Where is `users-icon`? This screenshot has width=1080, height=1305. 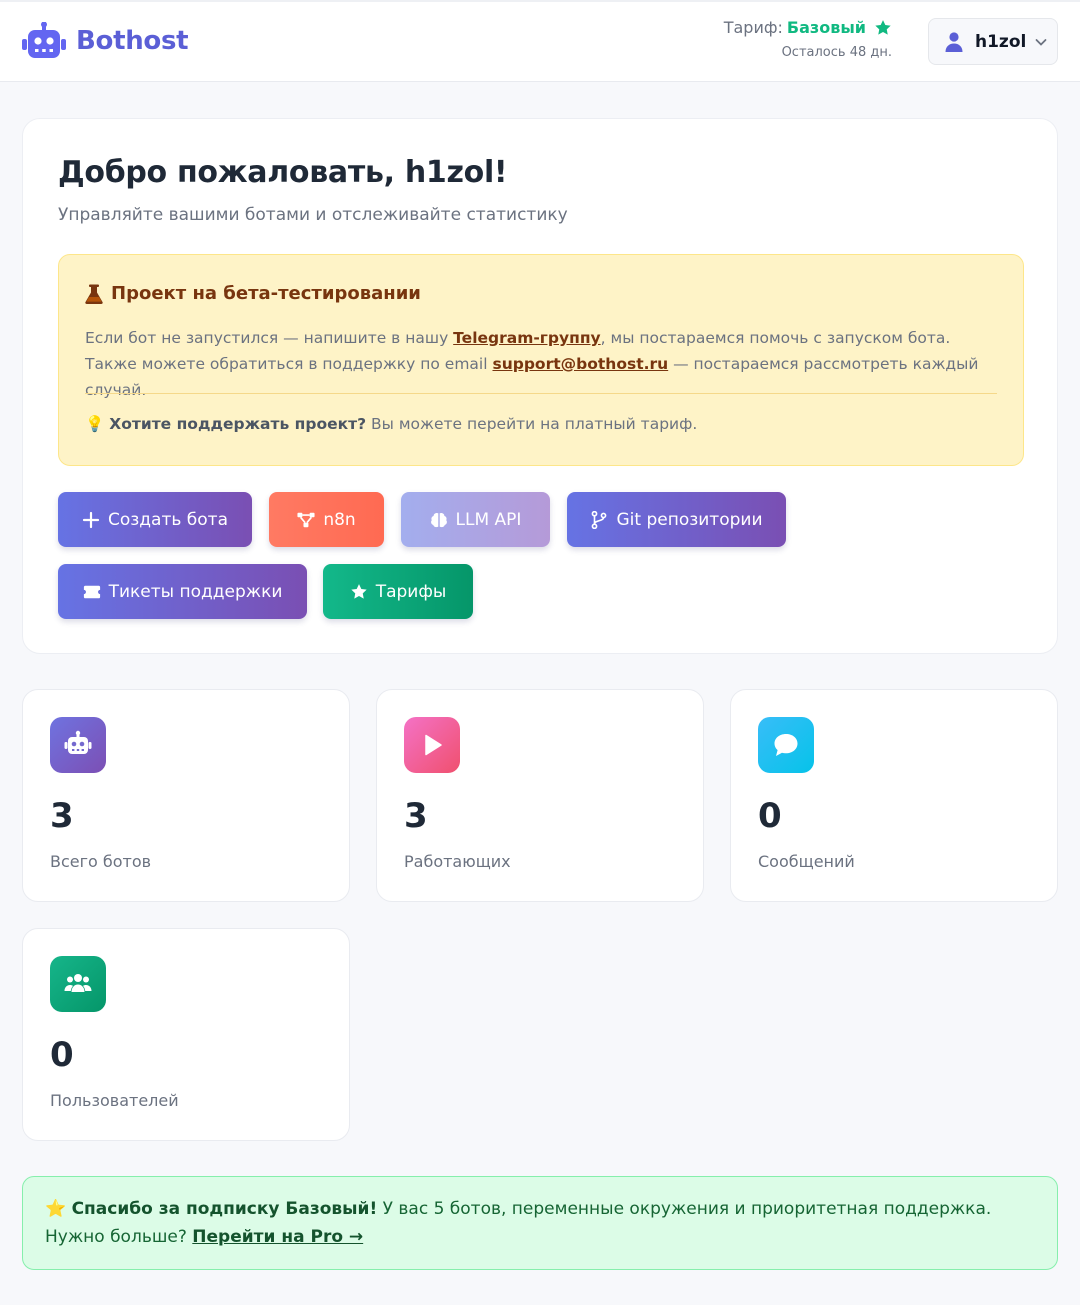 users-icon is located at coordinates (78, 984).